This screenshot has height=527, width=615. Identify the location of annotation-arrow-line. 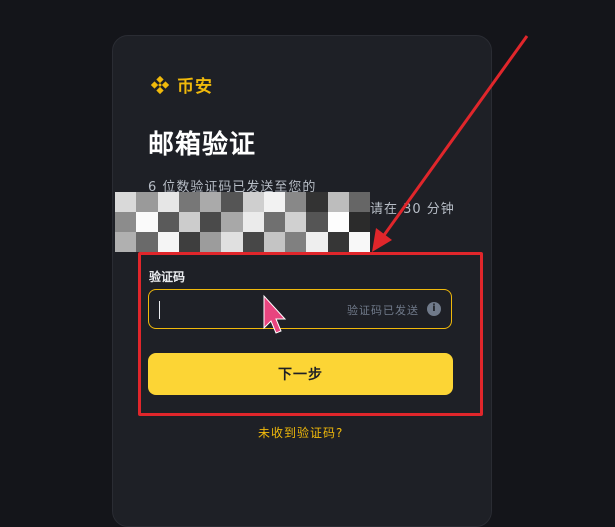
(454, 137).